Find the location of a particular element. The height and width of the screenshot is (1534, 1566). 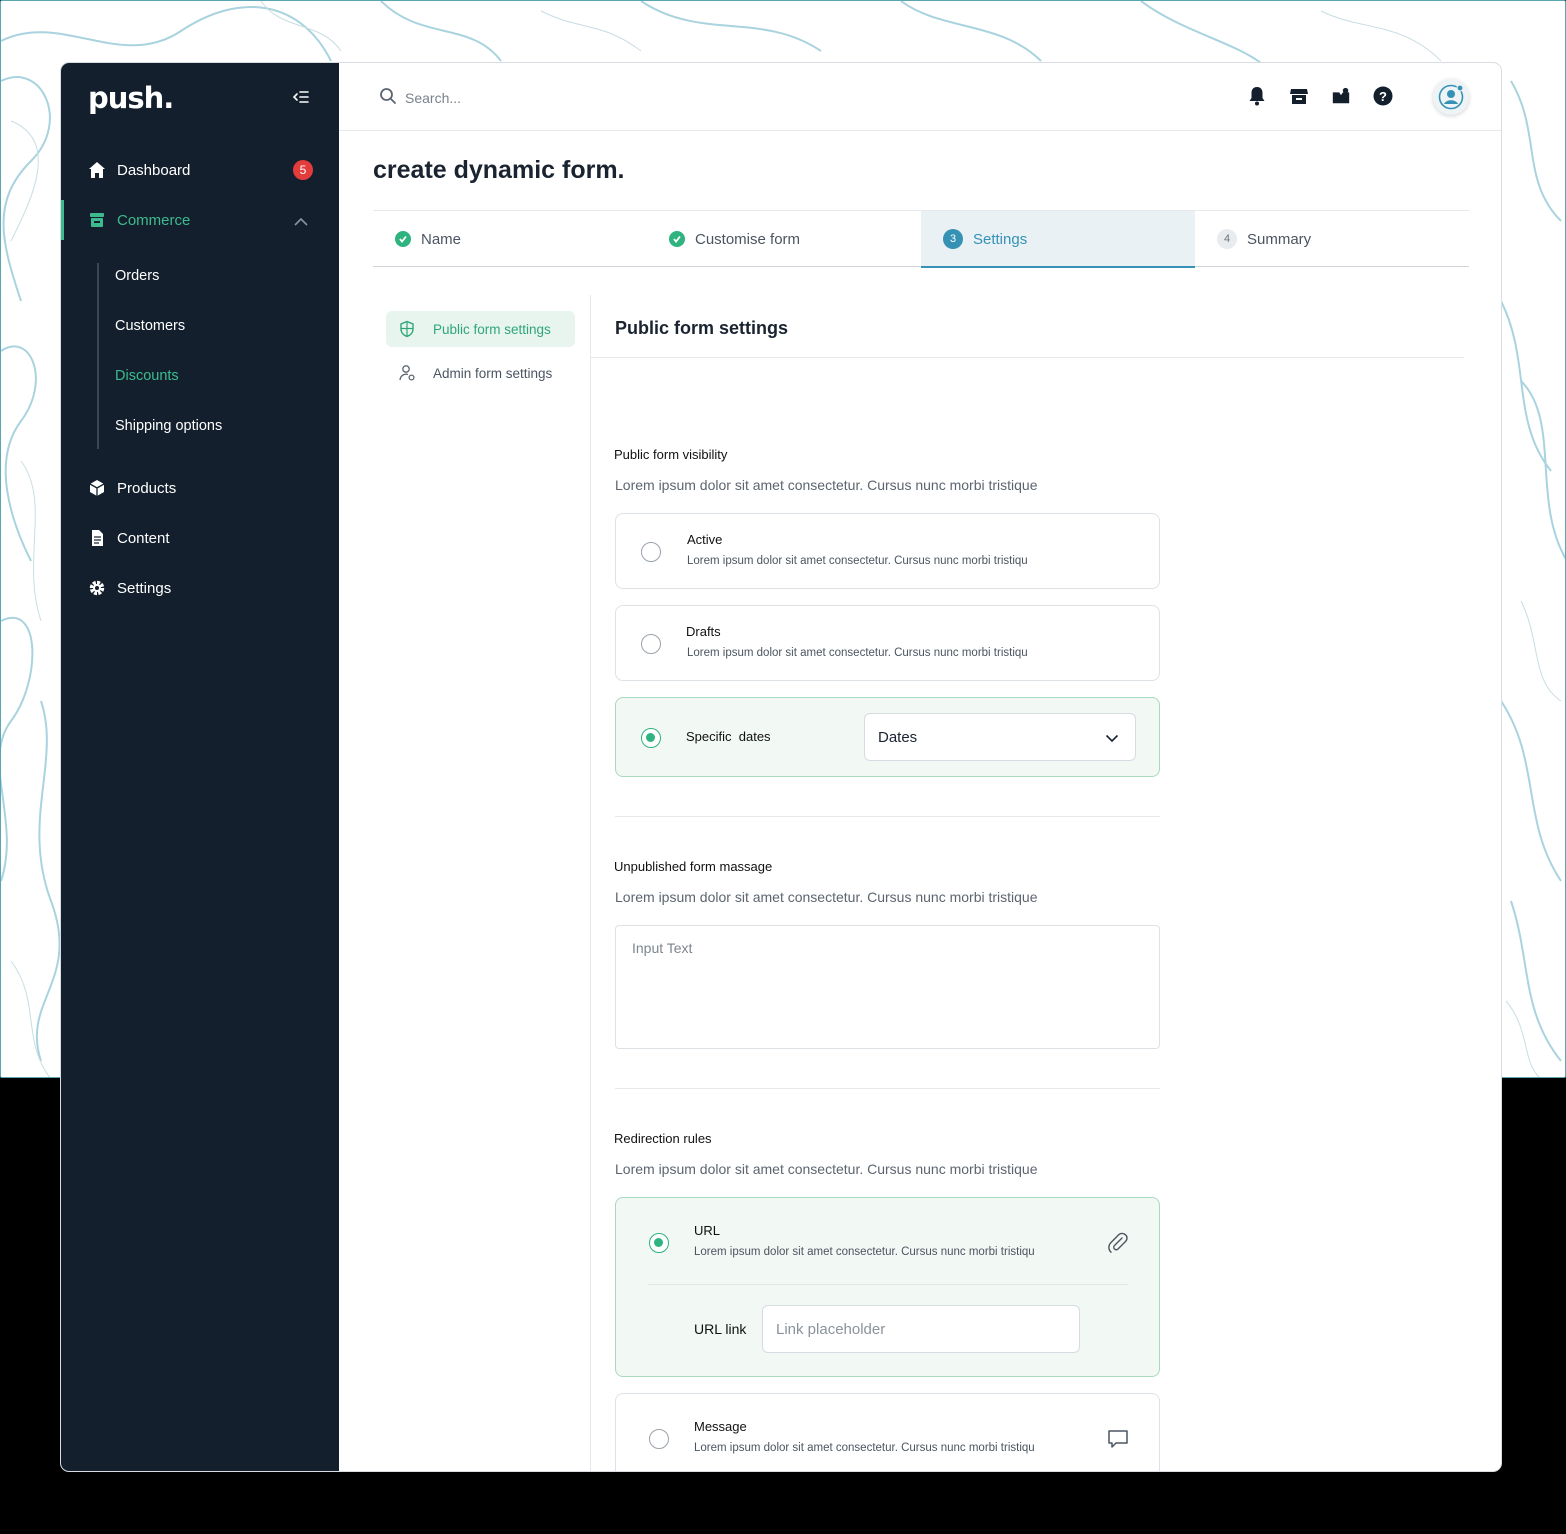

sidebar-item-label: Settings is located at coordinates (144, 588).